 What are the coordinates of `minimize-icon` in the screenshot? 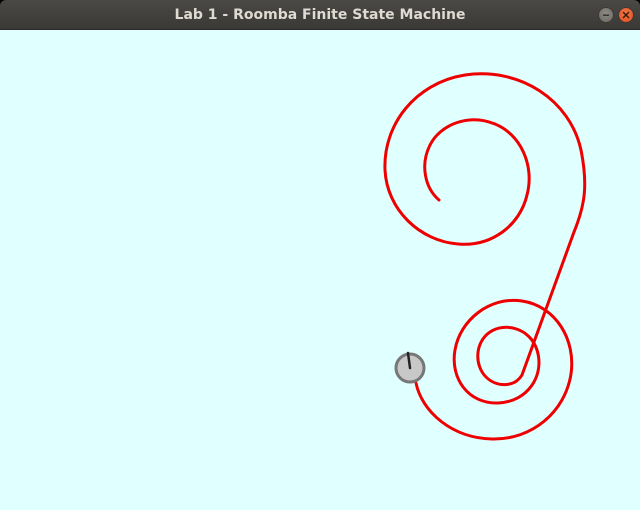 It's located at (606, 15).